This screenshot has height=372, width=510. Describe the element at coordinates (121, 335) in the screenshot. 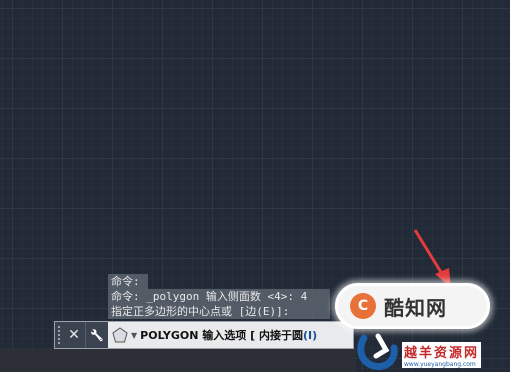

I see `polygon-icon` at that location.